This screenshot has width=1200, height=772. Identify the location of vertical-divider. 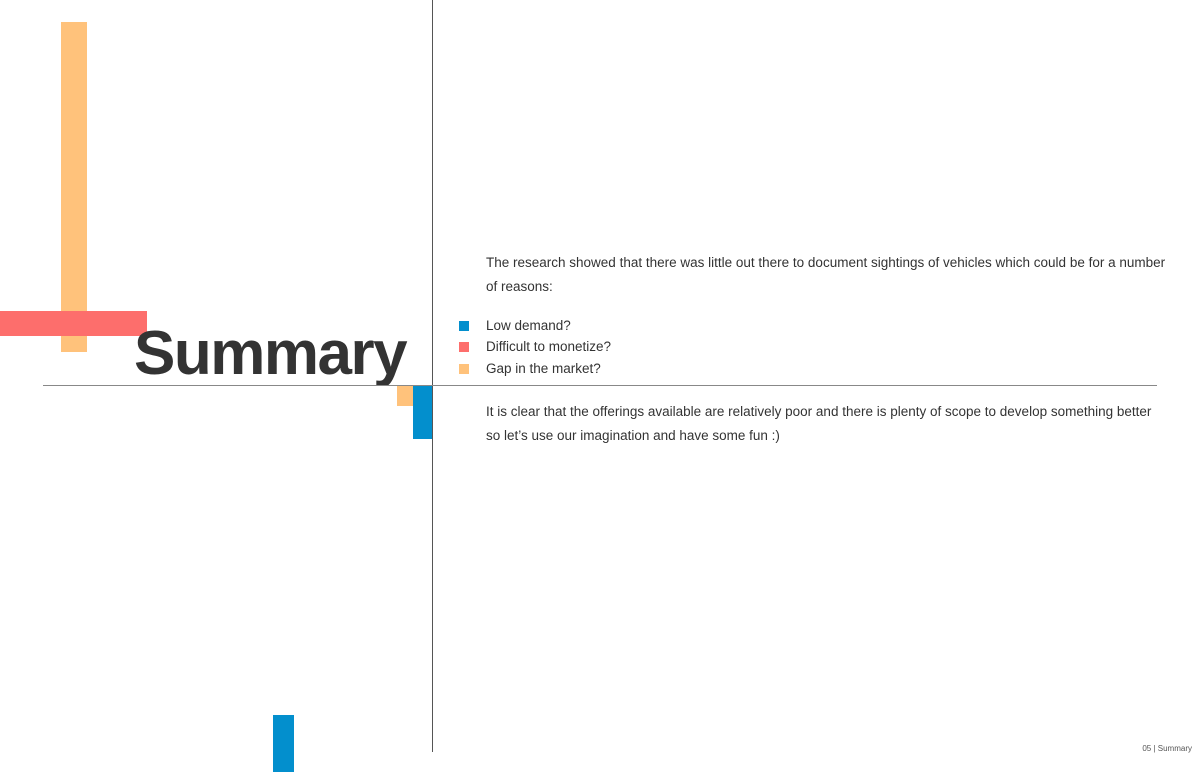
(432, 376).